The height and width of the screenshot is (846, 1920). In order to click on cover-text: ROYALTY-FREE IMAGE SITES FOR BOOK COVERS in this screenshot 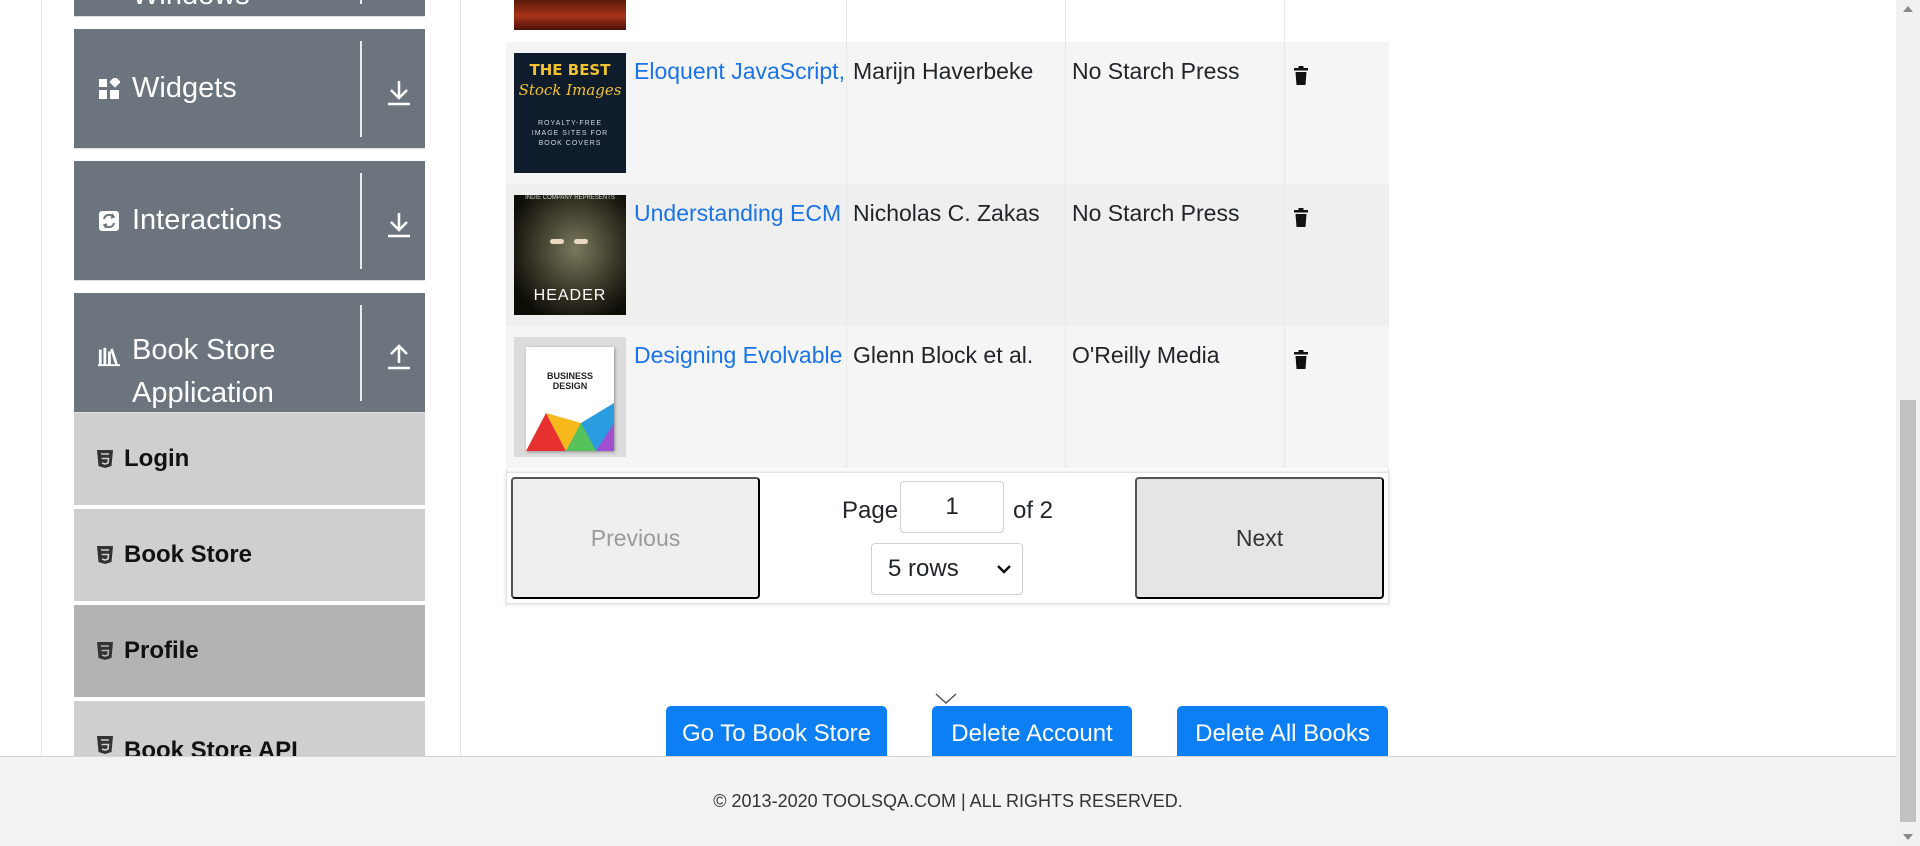, I will do `click(570, 133)`.